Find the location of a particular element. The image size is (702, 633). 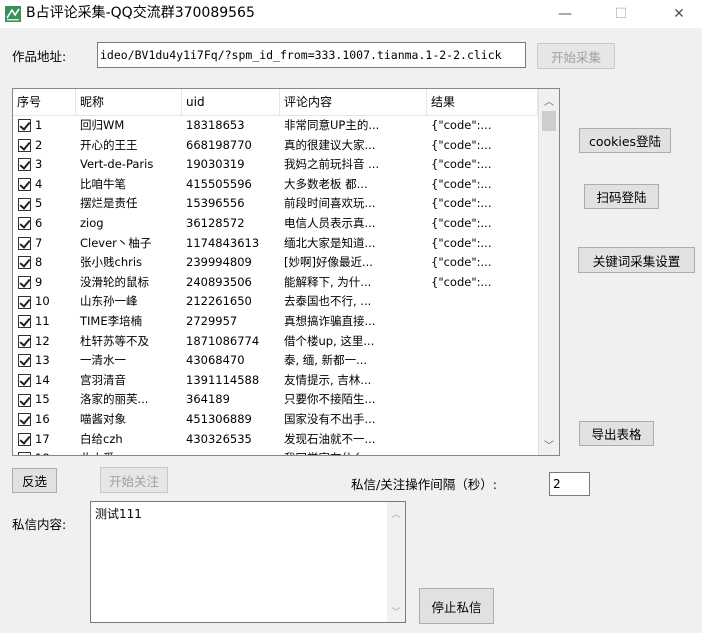

interval-label: 私信/关注操作间隔（秒）: is located at coordinates (424, 484).